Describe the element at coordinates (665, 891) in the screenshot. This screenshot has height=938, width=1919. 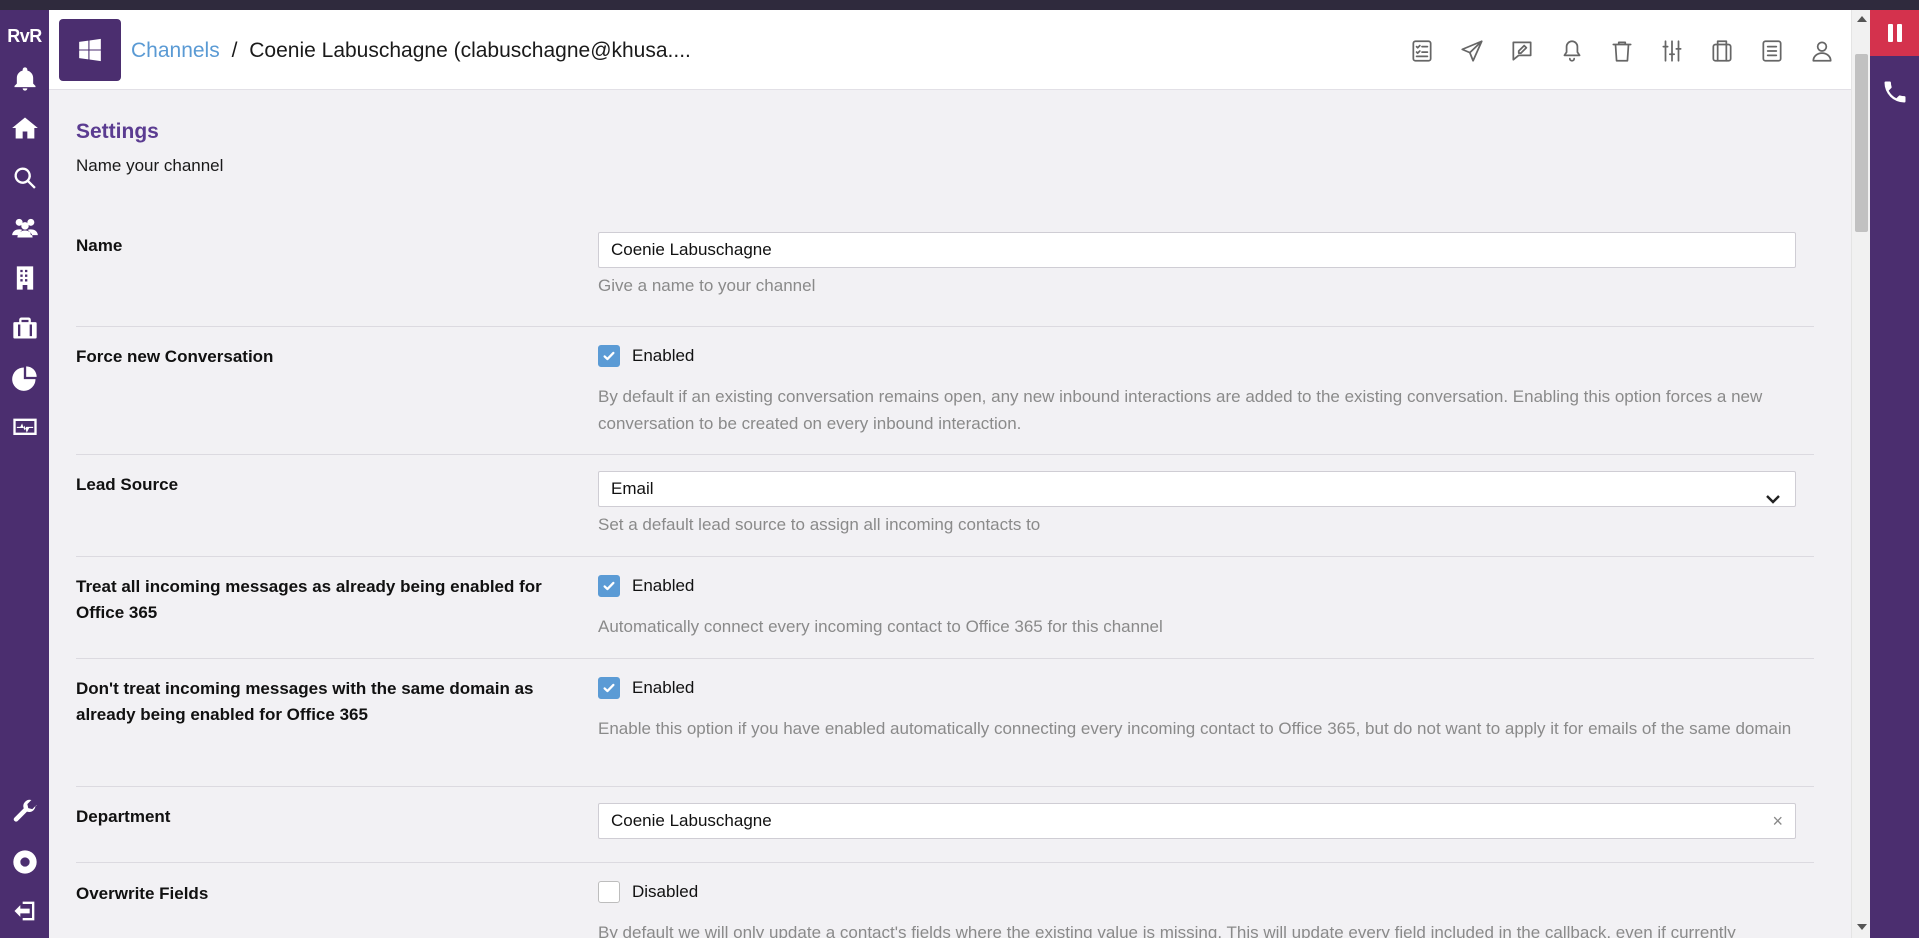
I see `overwrite-state: Disabled` at that location.